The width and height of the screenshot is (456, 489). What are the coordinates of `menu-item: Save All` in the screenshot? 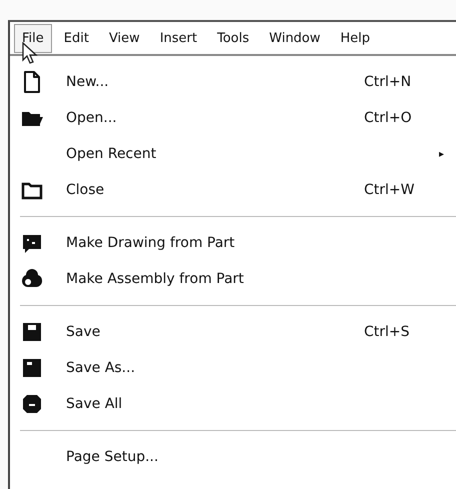 It's located at (233, 404).